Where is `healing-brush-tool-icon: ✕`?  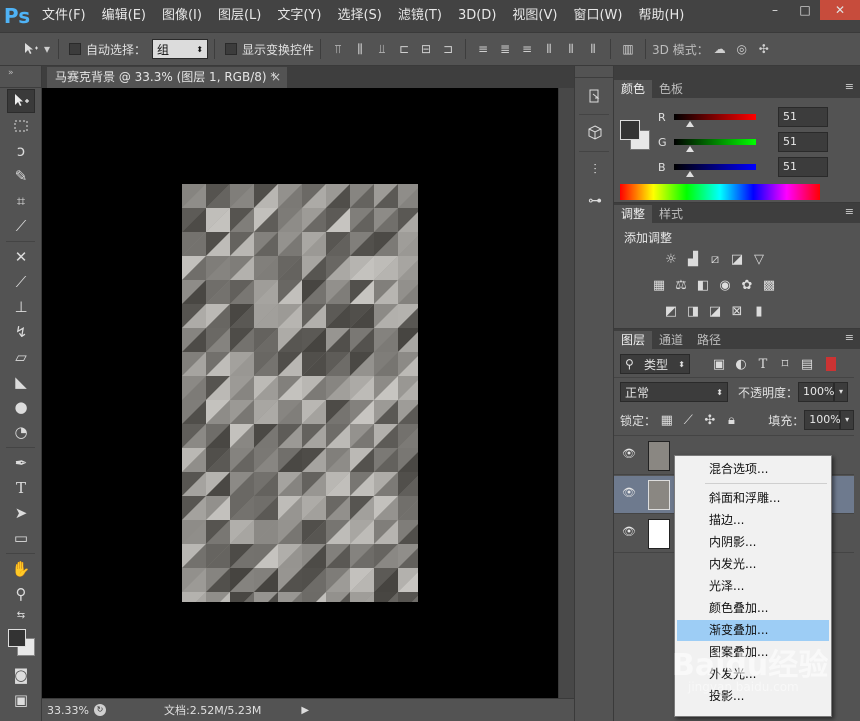 healing-brush-tool-icon: ✕ is located at coordinates (21, 257).